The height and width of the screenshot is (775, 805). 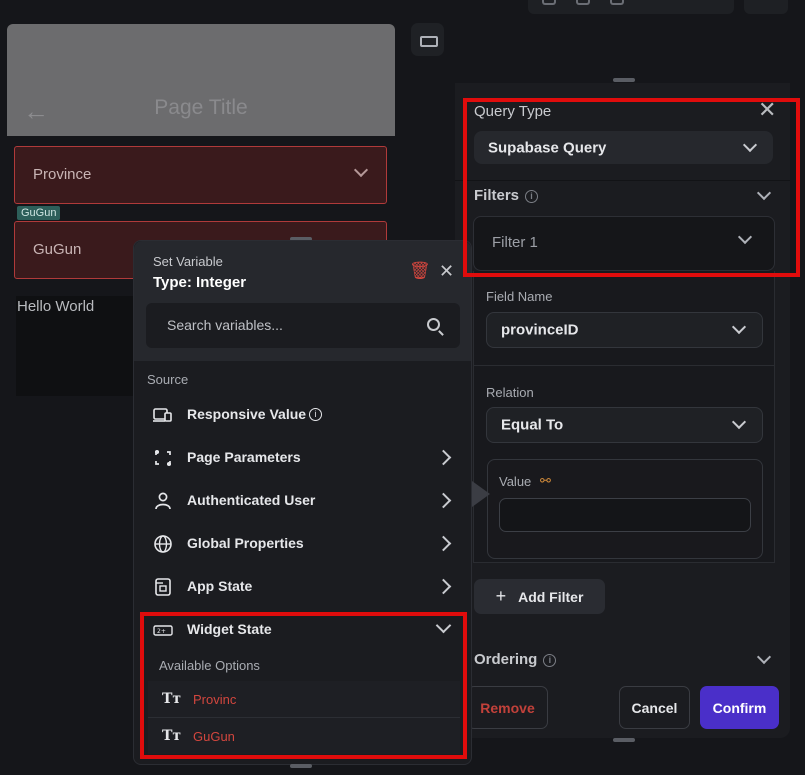 I want to click on available-options-label: Available Options, so click(x=209, y=665).